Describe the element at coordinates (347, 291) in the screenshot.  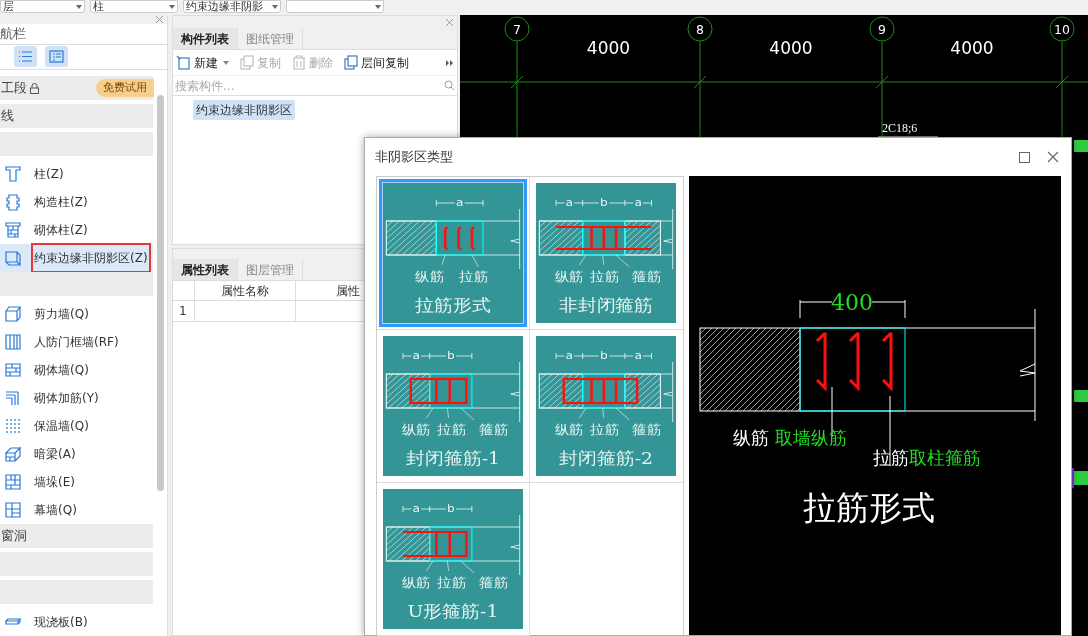
I see `column-header: 属性` at that location.